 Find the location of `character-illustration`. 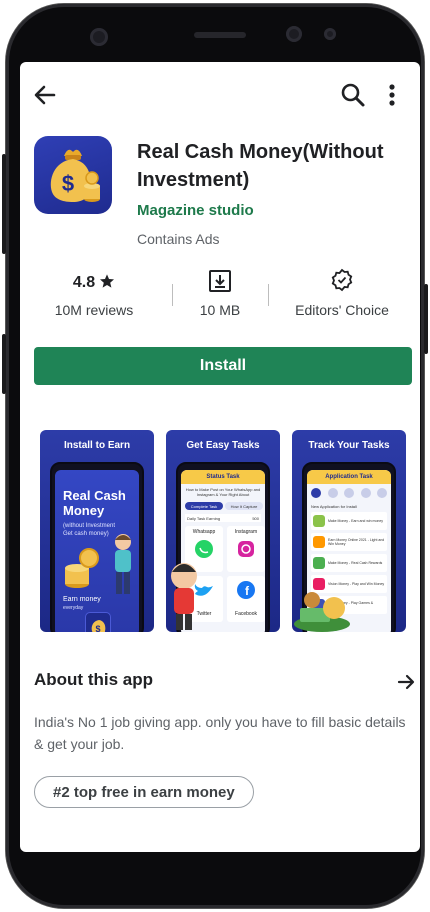

character-illustration is located at coordinates (186, 593).